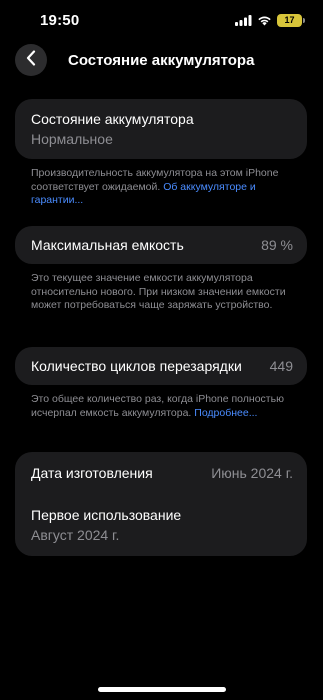  I want to click on cycle-count-label: Количество циклов перезарядки, so click(136, 366).